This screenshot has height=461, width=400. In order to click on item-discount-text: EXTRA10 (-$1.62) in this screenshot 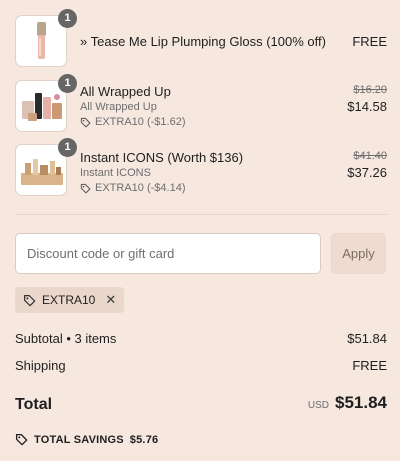, I will do `click(140, 122)`.